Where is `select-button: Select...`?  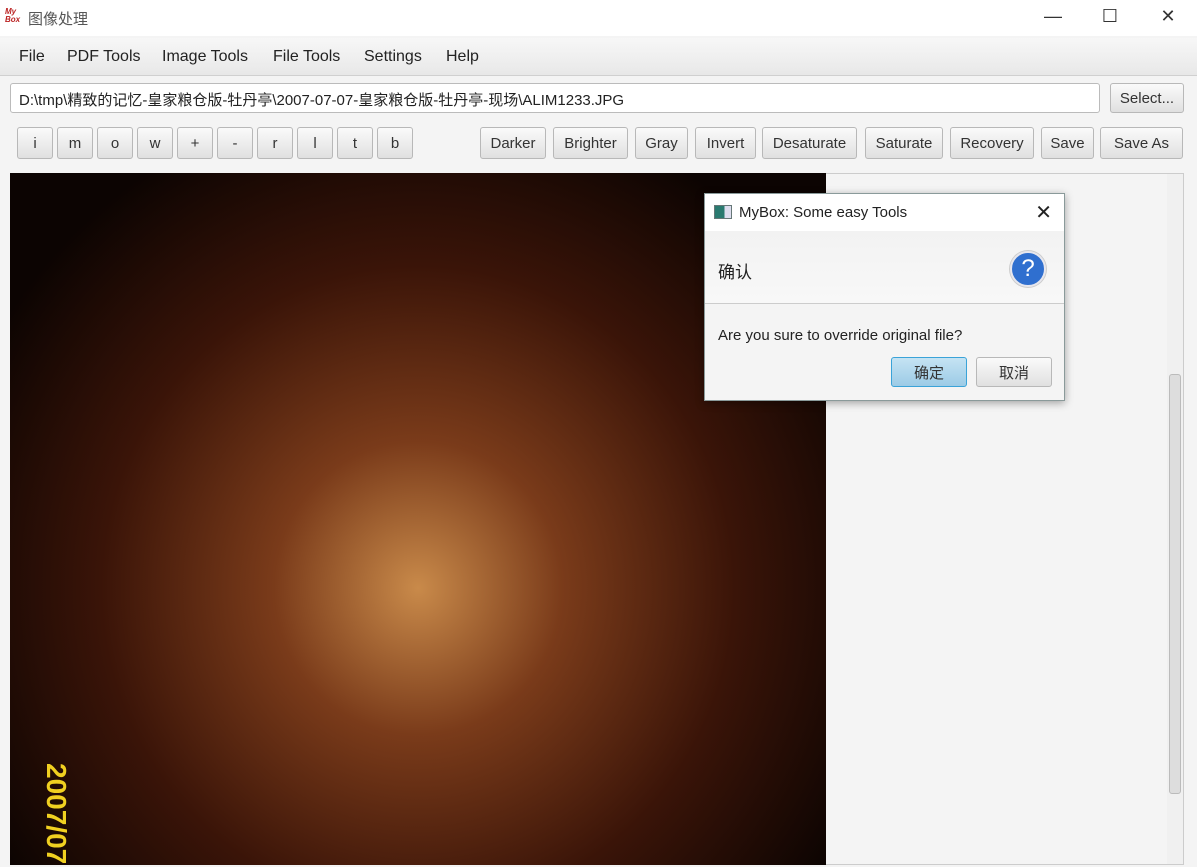 select-button: Select... is located at coordinates (1147, 98).